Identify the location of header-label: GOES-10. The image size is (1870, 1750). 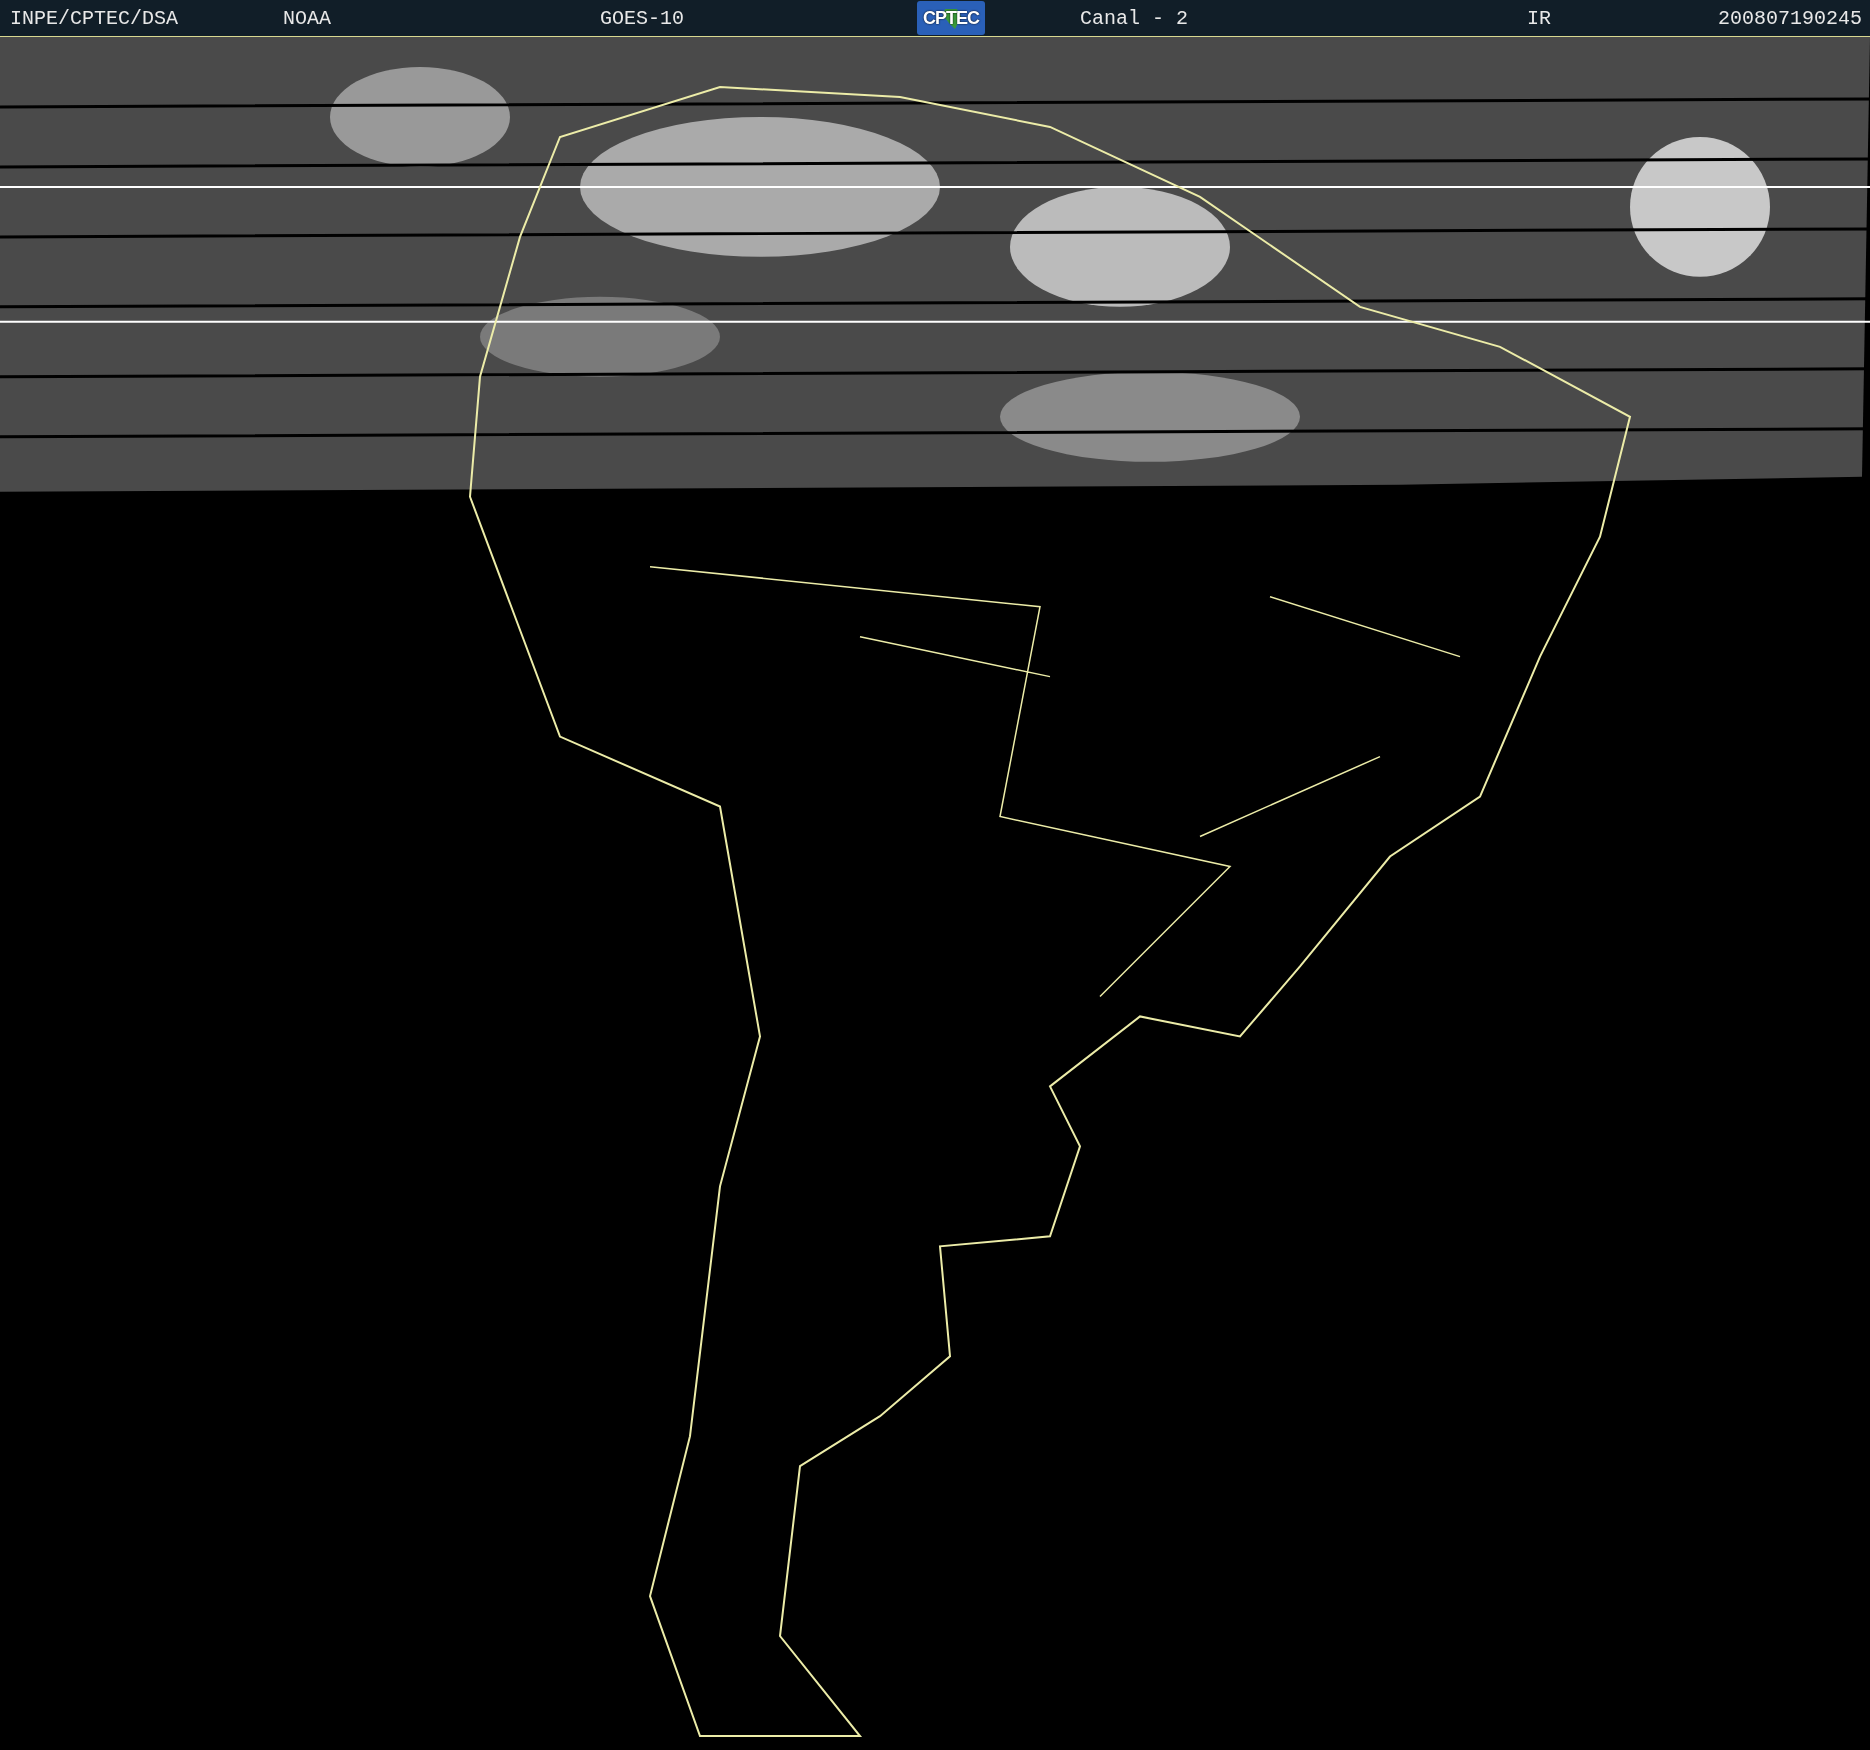
(642, 18).